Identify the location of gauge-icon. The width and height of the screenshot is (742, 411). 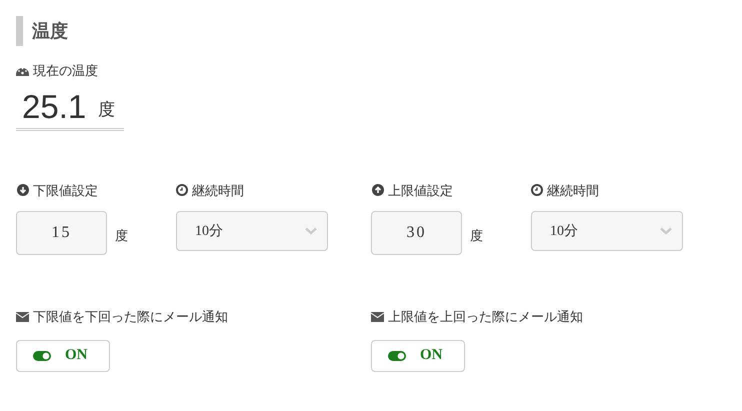
(22, 70).